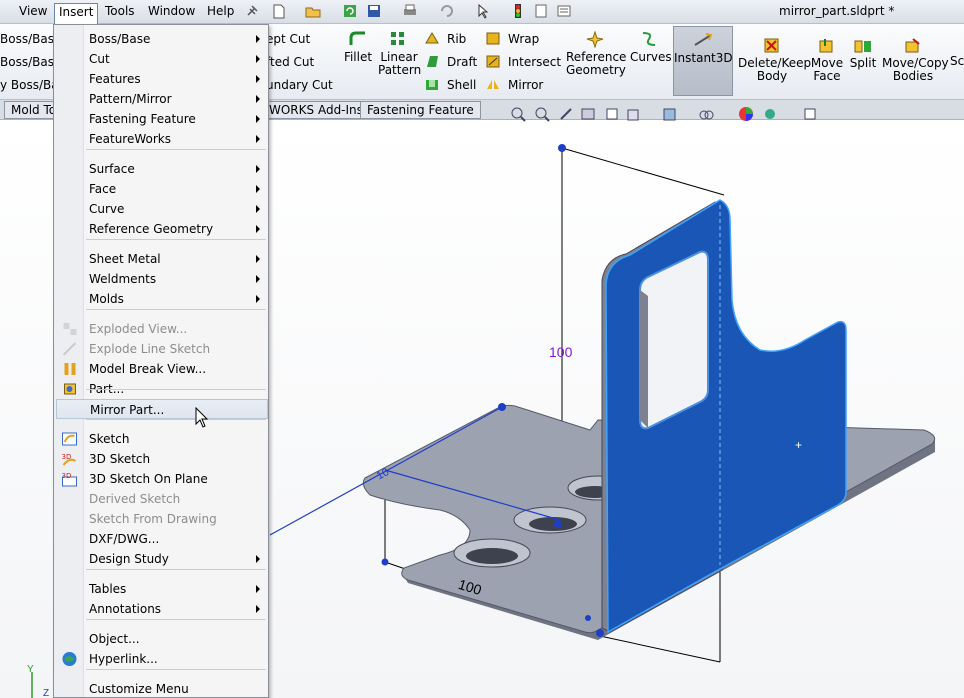 This screenshot has width=964, height=698. Describe the element at coordinates (220, 12) in the screenshot. I see `menu-help: Help` at that location.